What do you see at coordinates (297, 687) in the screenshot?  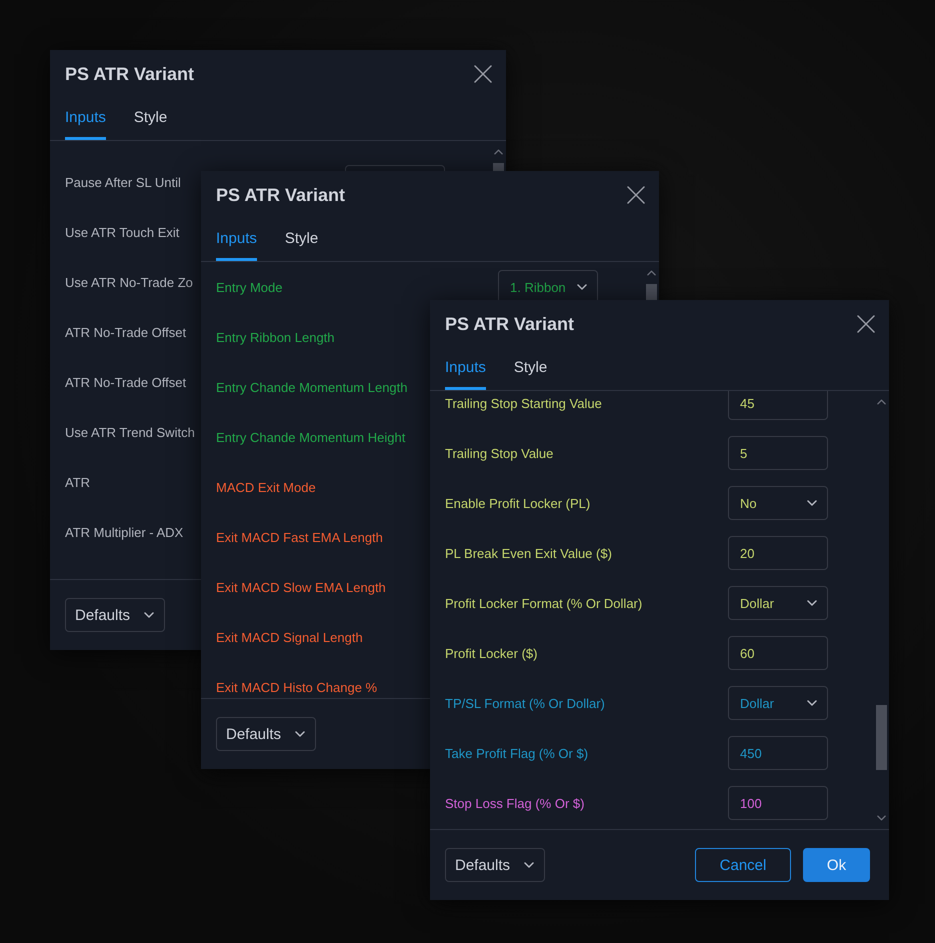 I see `field-label: Exit MACD Histo Change %` at bounding box center [297, 687].